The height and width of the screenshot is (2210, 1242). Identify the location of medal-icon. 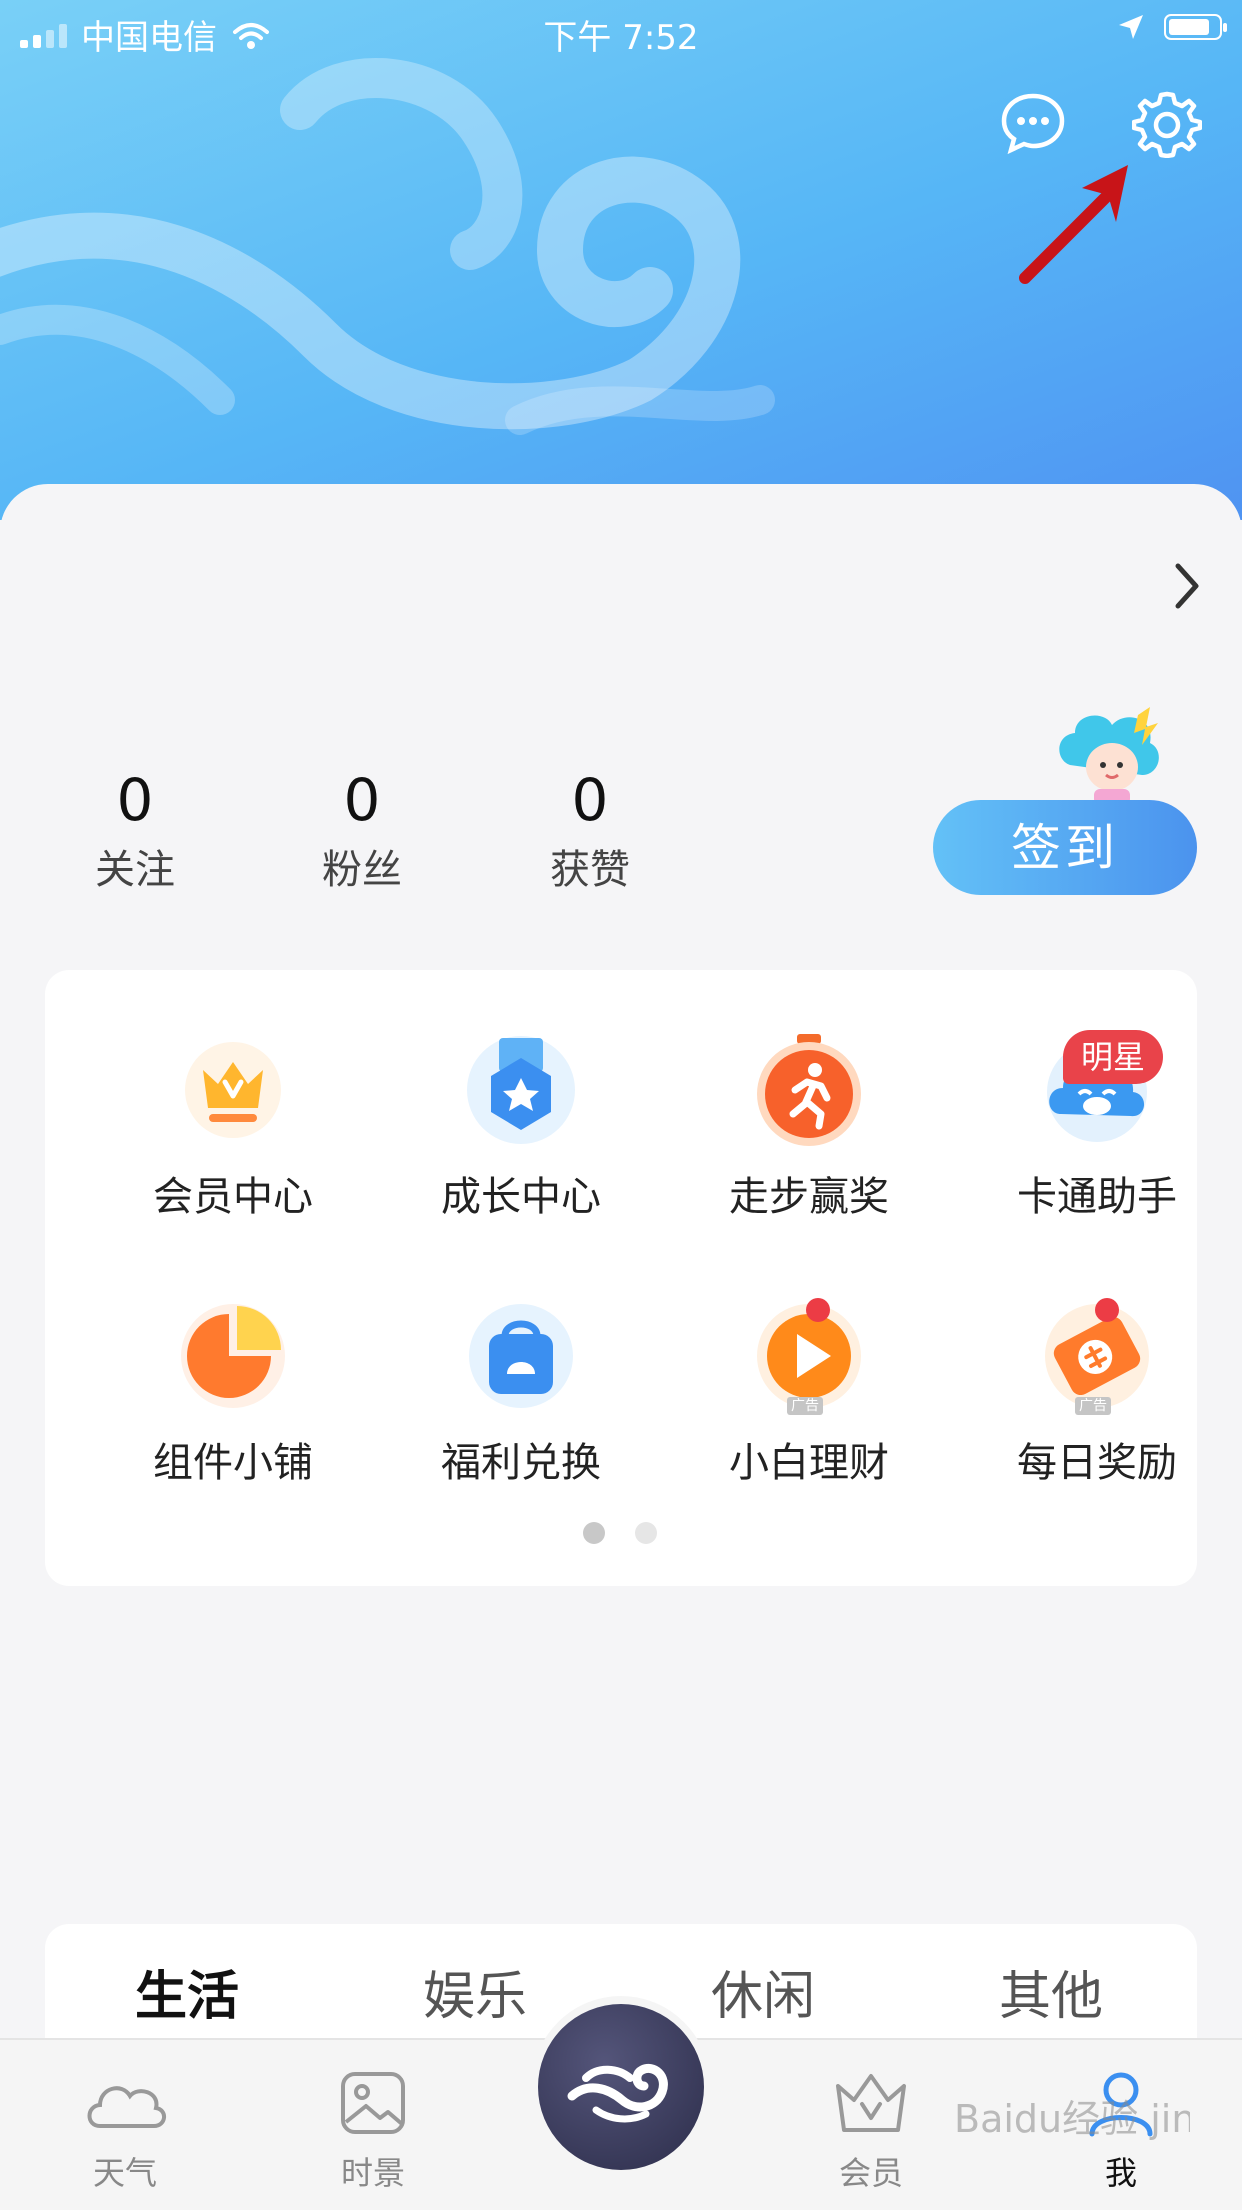
(521, 1090).